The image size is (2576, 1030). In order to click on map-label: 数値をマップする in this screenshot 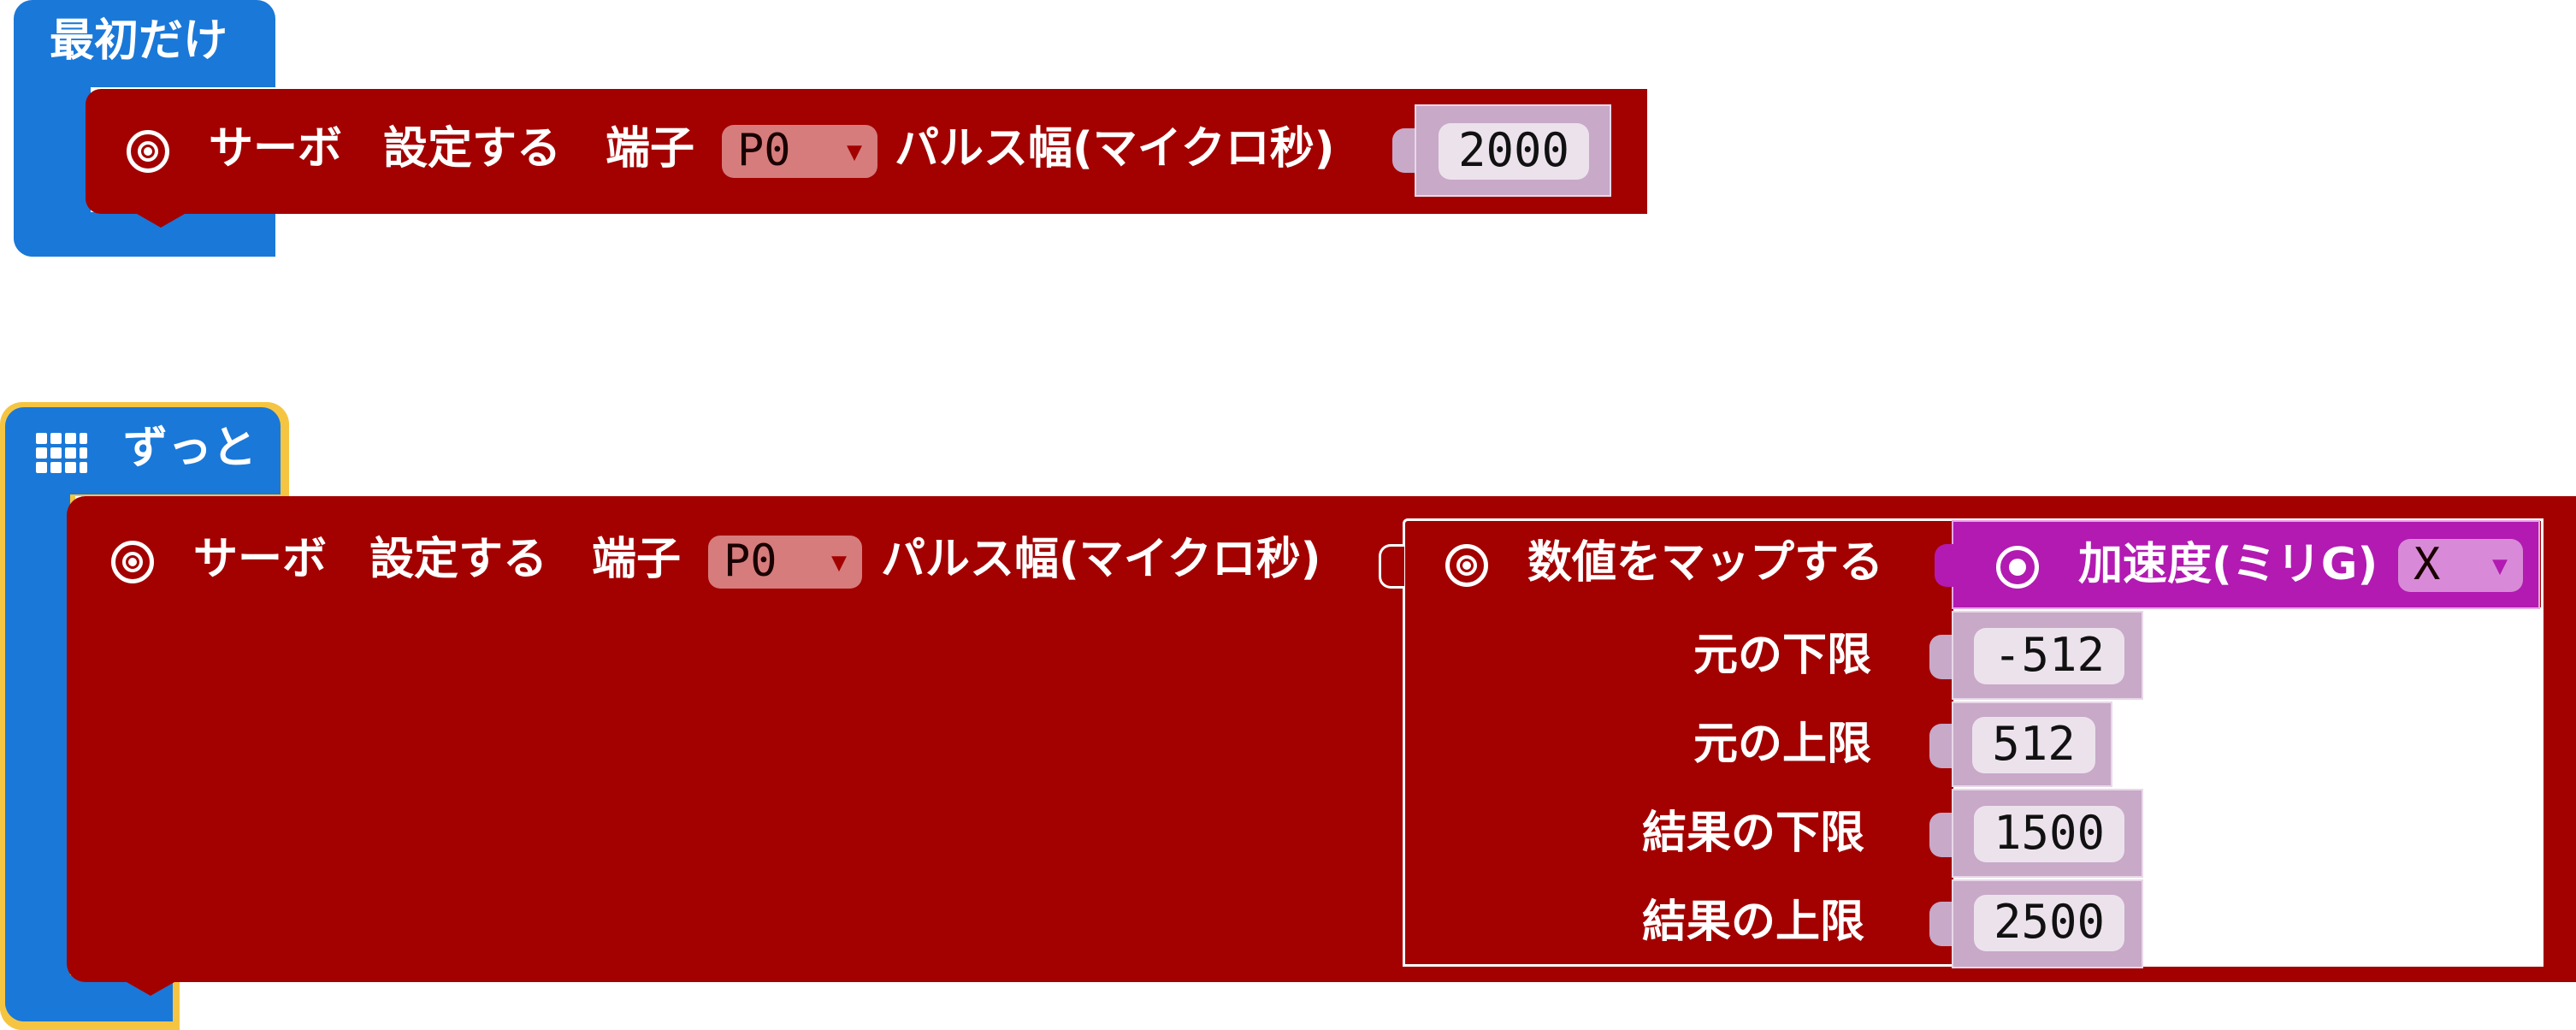, I will do `click(1705, 563)`.